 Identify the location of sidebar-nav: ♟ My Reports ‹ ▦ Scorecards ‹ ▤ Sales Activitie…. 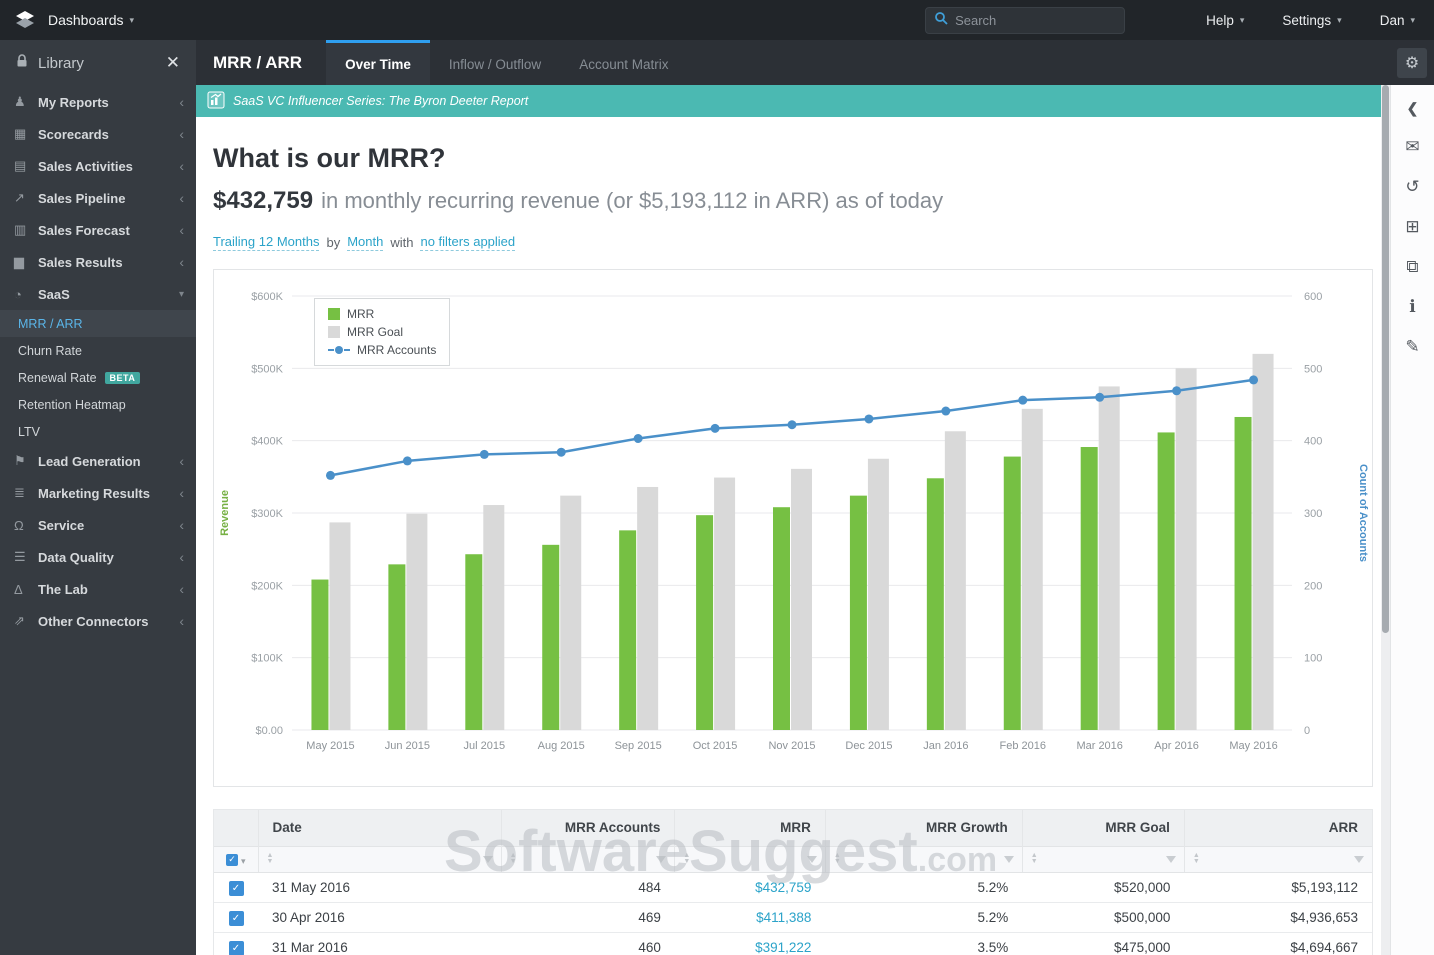
(98, 198).